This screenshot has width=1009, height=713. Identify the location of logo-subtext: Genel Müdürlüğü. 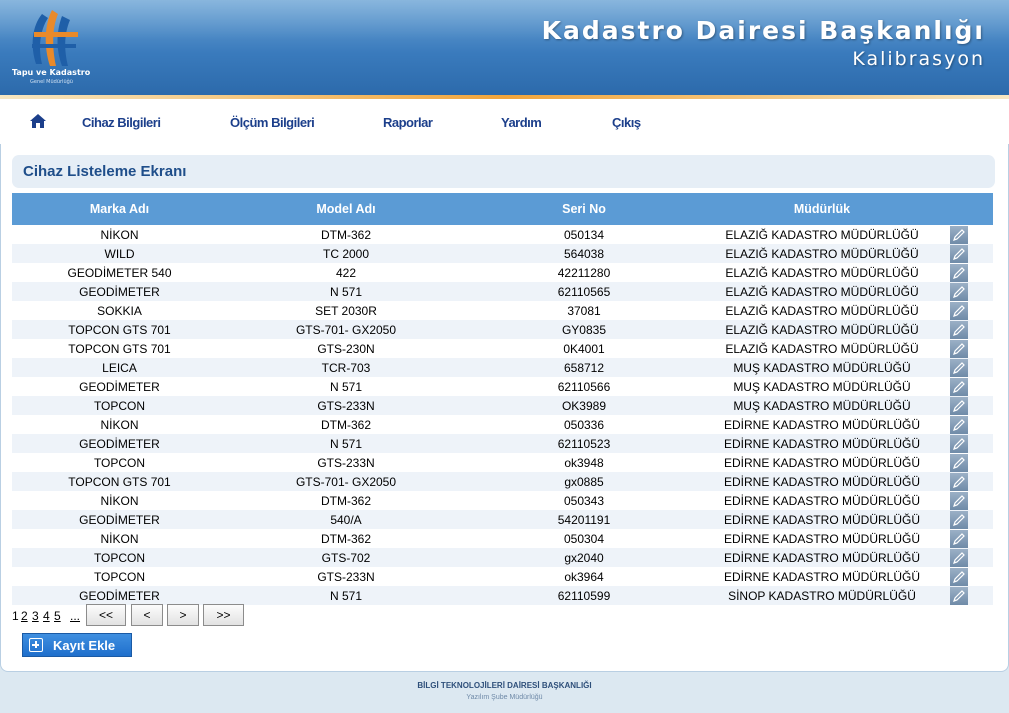
(51, 82).